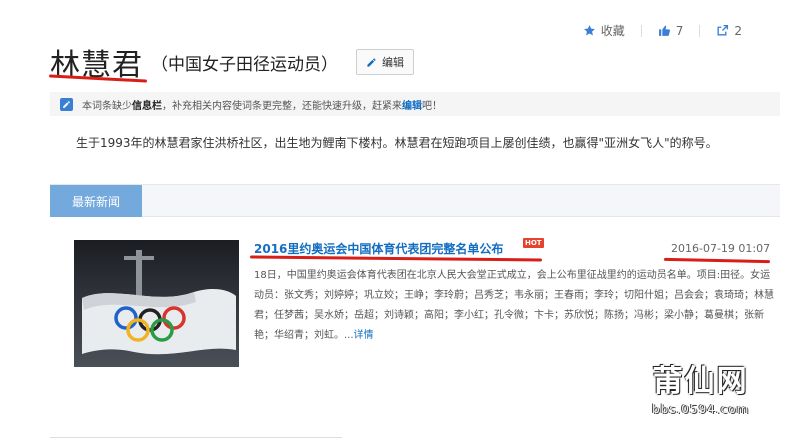 Image resolution: width=800 pixels, height=444 pixels. Describe the element at coordinates (415, 201) in the screenshot. I see `news-tab-bar: 最新新闻` at that location.